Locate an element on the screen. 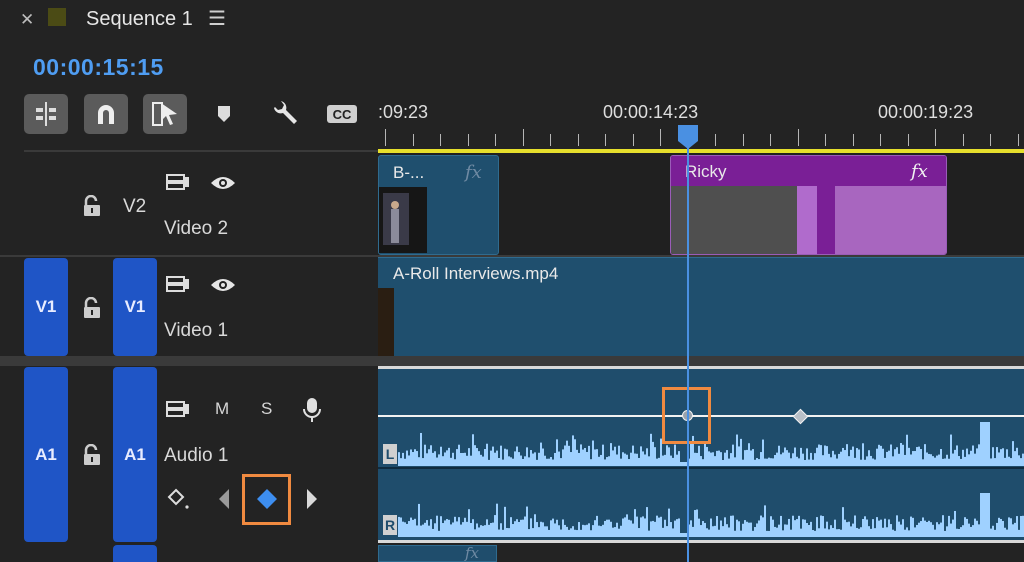 Image resolution: width=1024 pixels, height=562 pixels. insert-edit-icon is located at coordinates (46, 114).